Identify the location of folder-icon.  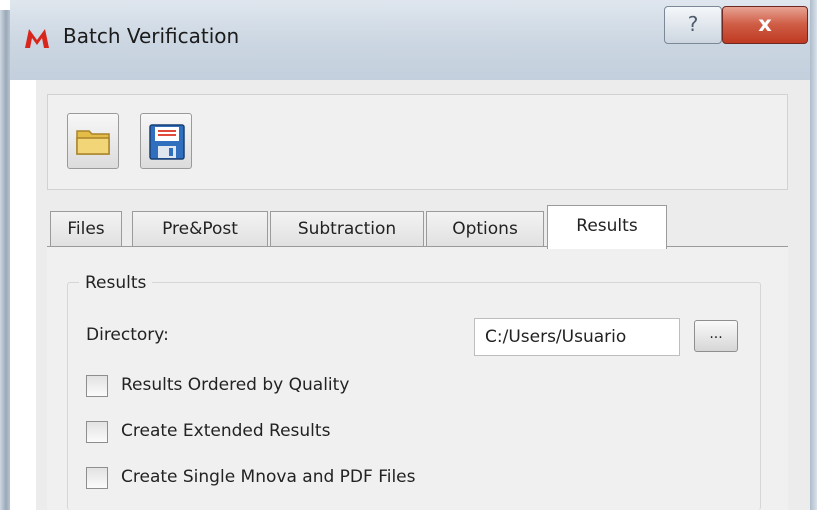
(93, 142).